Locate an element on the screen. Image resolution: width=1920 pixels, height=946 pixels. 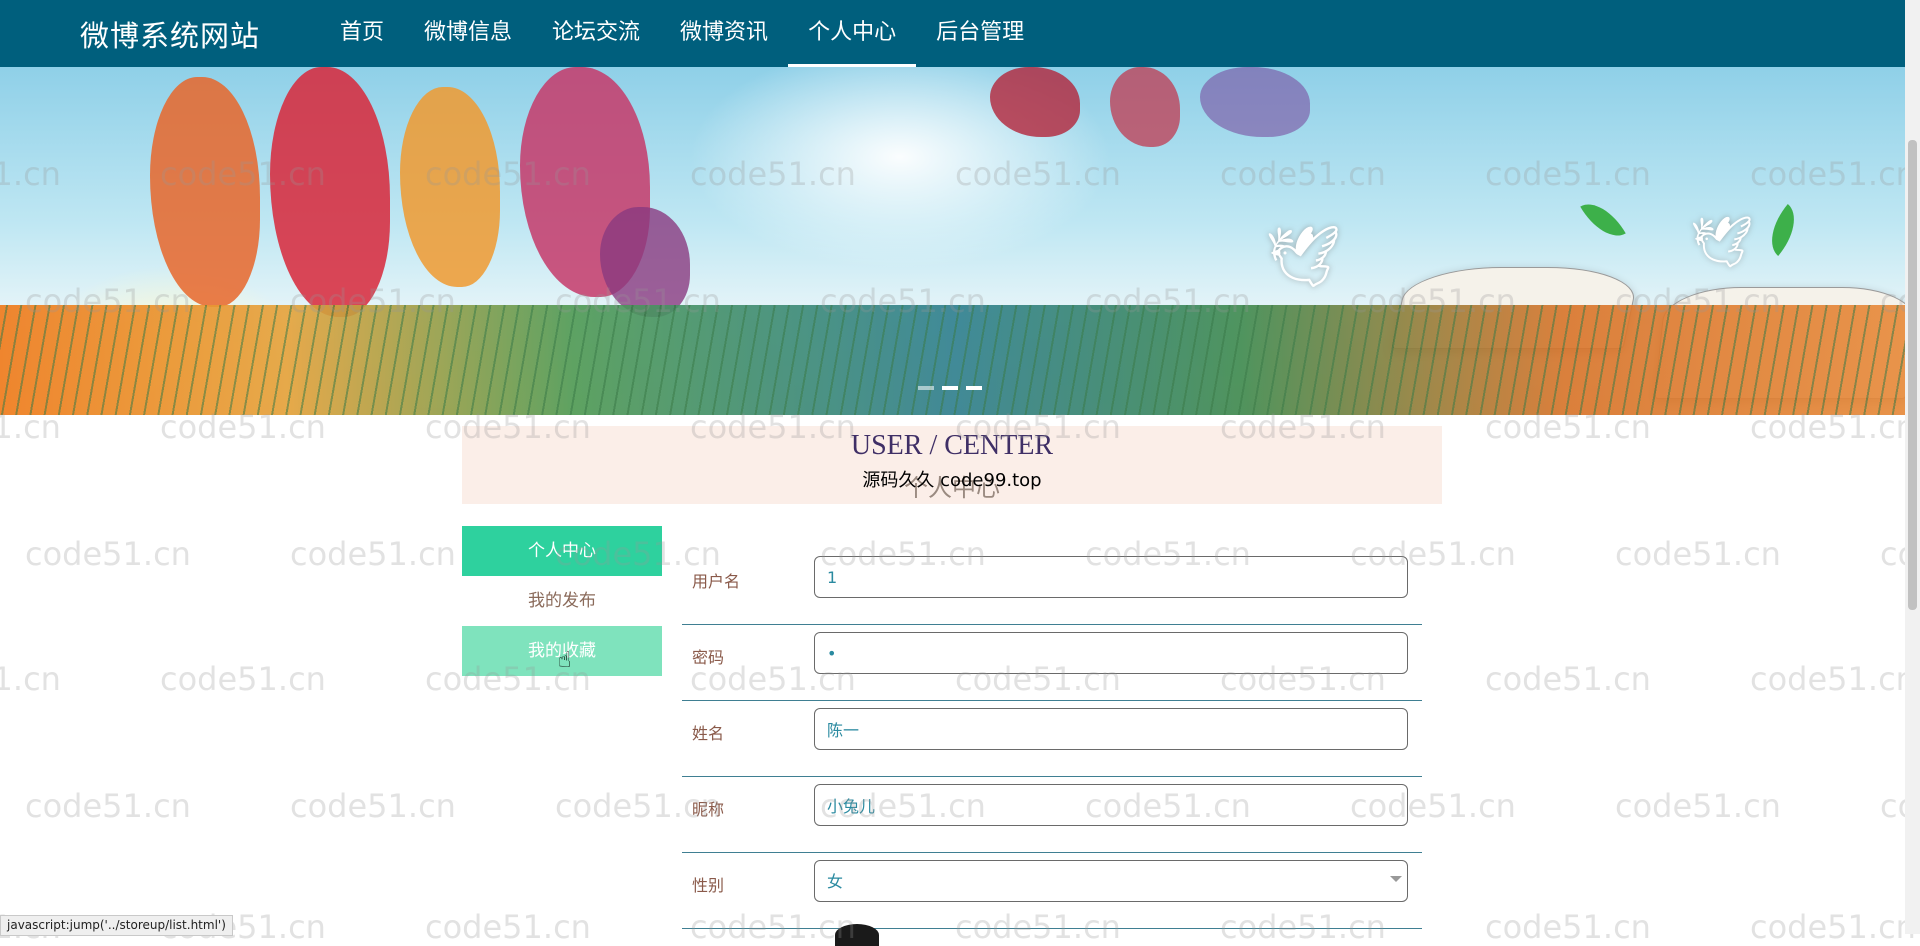
carousel-indicators is located at coordinates (950, 388).